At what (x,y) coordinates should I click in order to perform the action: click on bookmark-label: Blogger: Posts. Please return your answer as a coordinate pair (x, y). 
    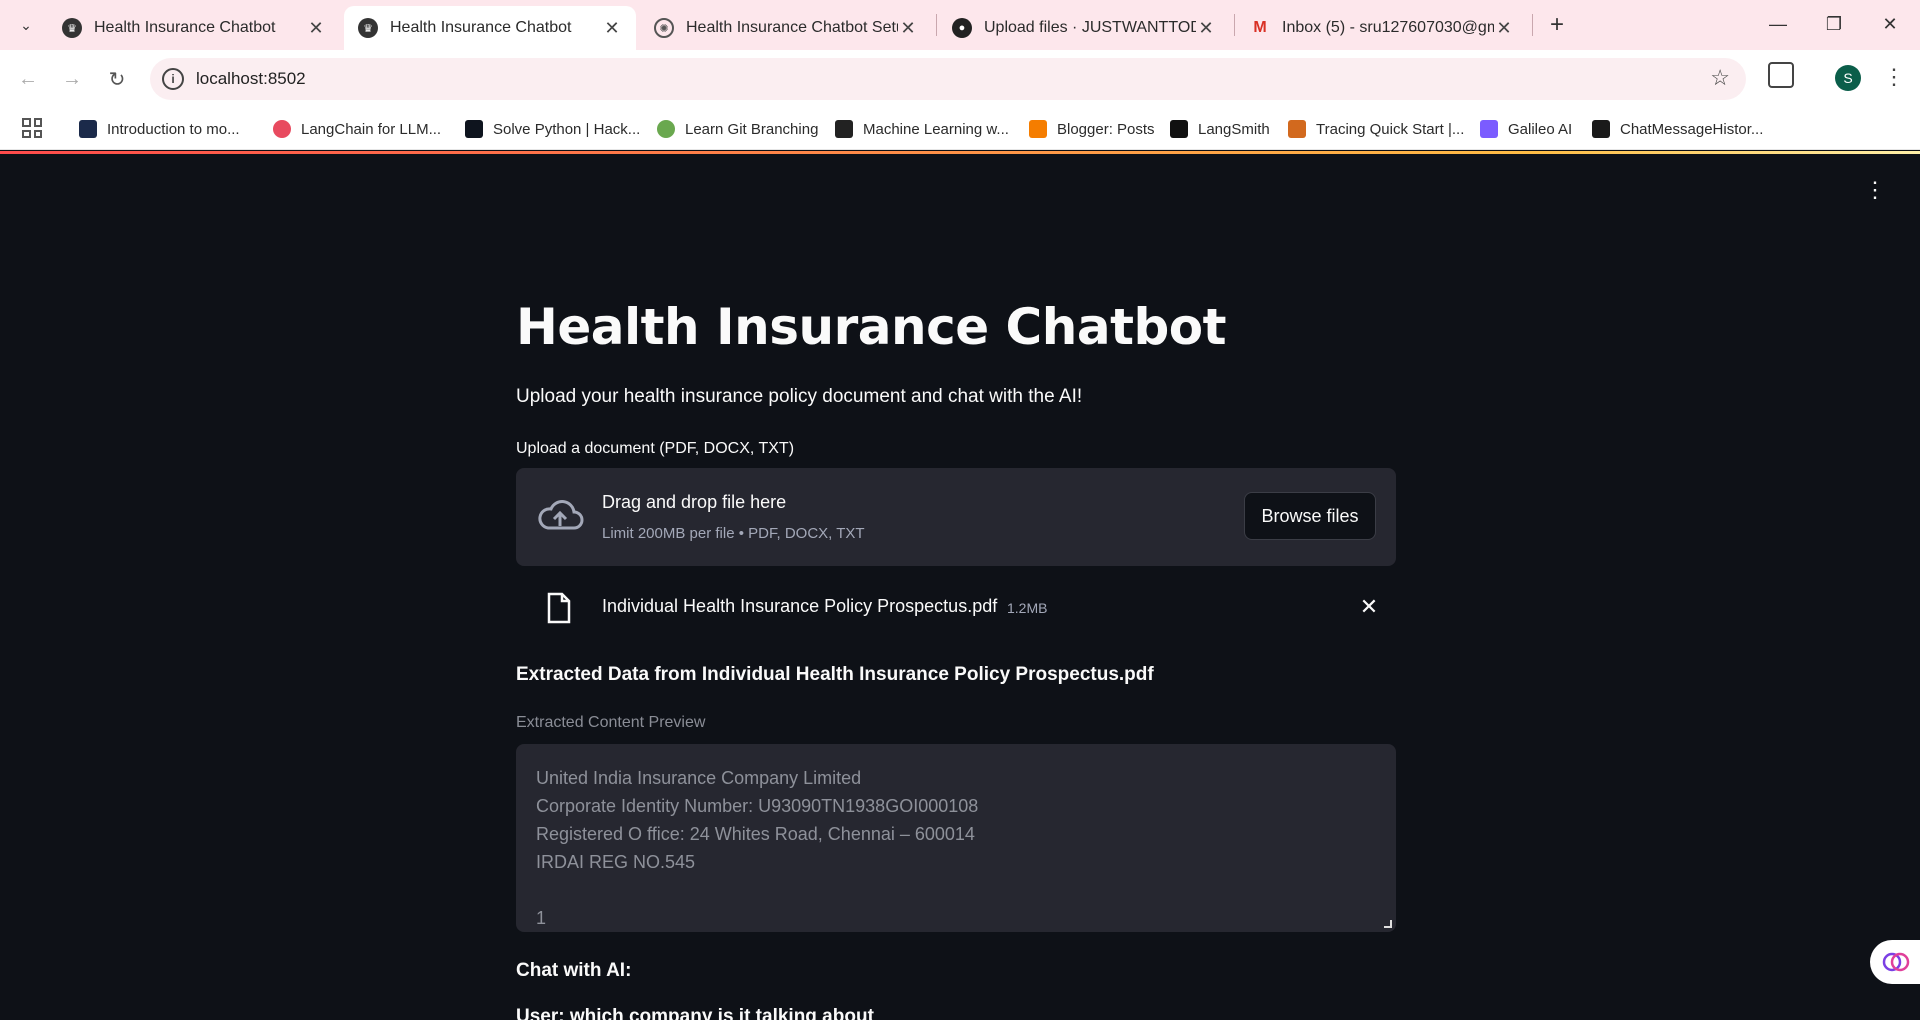
    Looking at the image, I should click on (1106, 129).